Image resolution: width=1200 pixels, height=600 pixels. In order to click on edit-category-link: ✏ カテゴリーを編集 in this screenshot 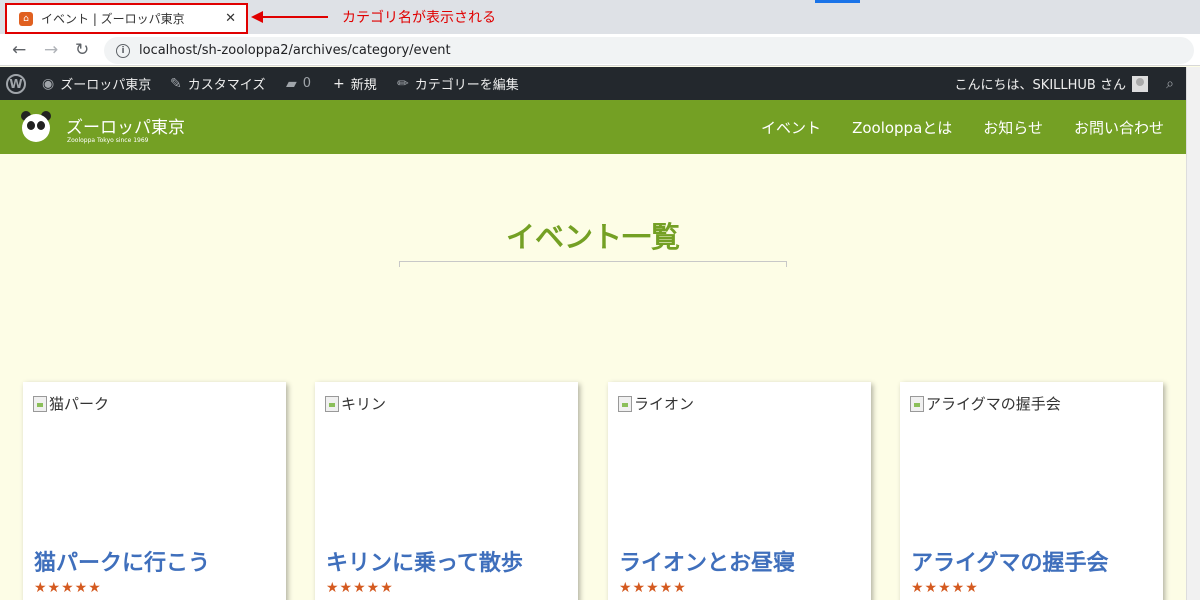, I will do `click(458, 83)`.